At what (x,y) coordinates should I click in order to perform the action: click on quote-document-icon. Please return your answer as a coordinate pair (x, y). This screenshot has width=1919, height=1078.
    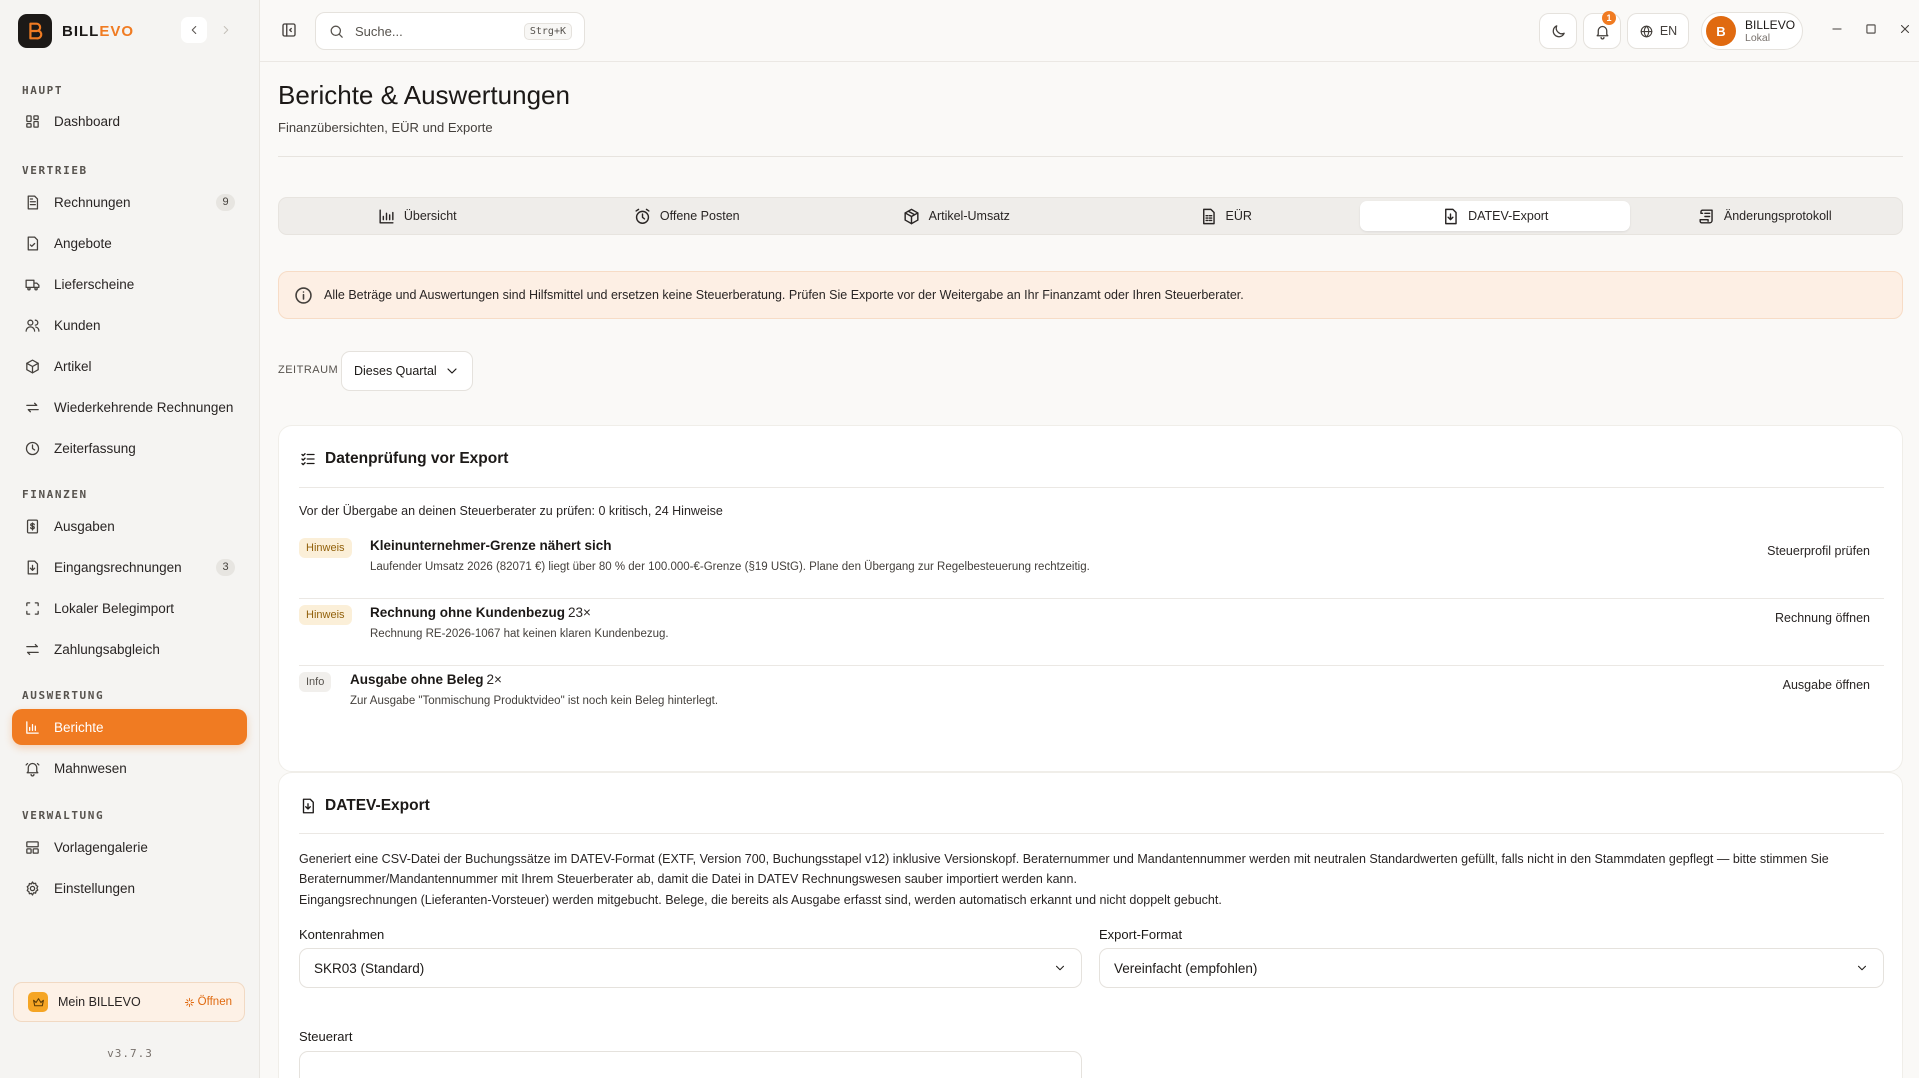
    Looking at the image, I should click on (33, 243).